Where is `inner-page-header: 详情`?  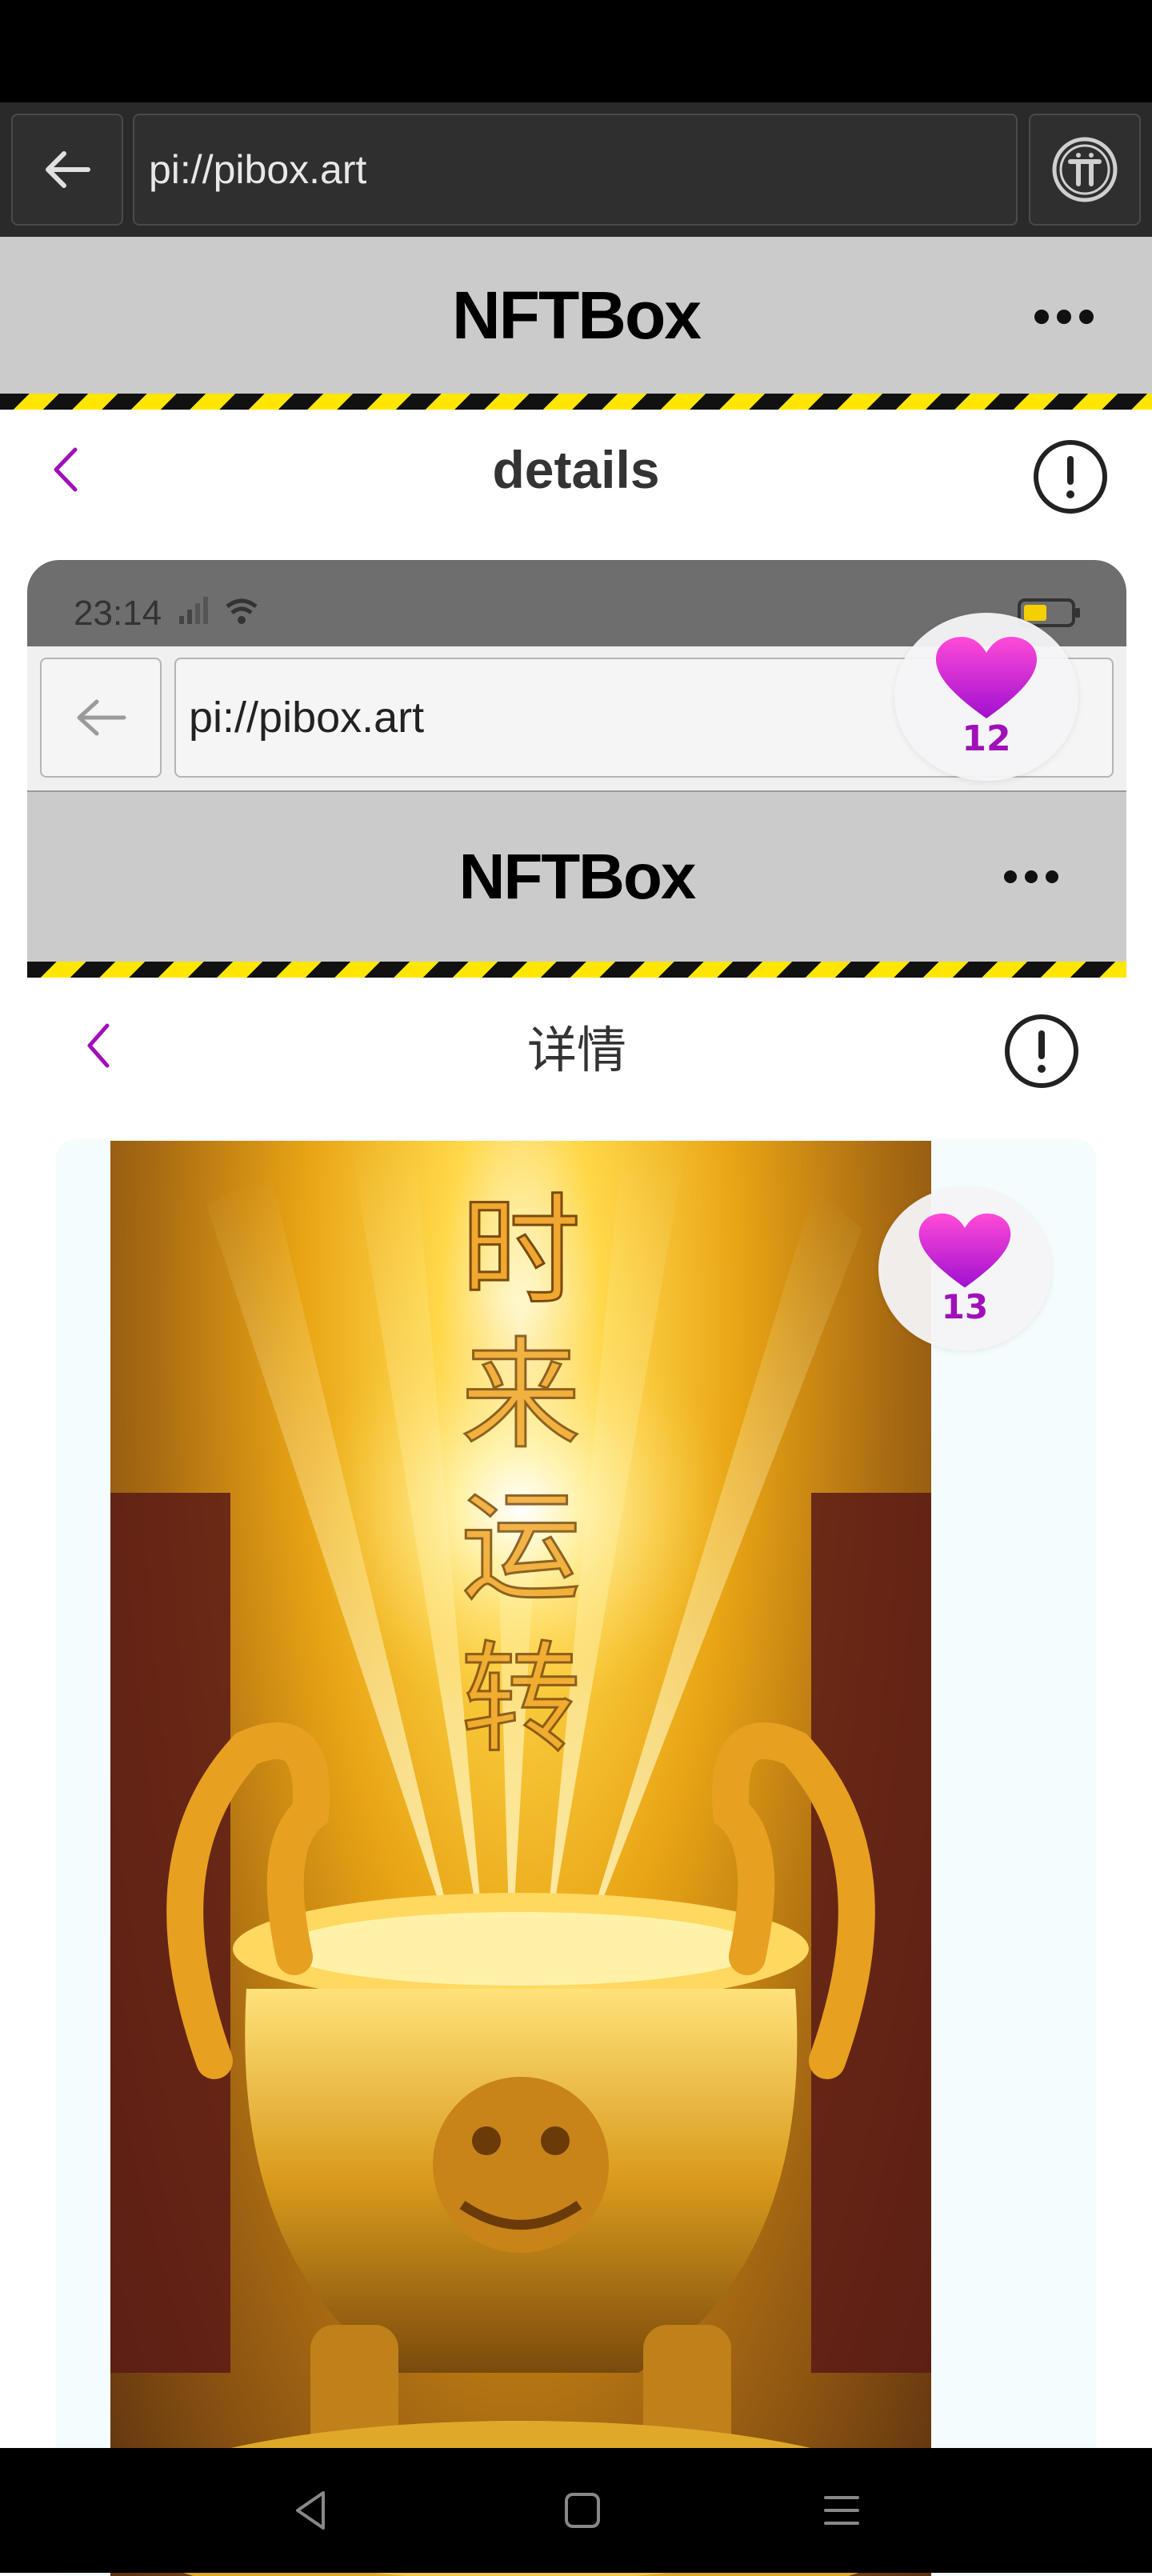
inner-page-header: 详情 is located at coordinates (576, 1046).